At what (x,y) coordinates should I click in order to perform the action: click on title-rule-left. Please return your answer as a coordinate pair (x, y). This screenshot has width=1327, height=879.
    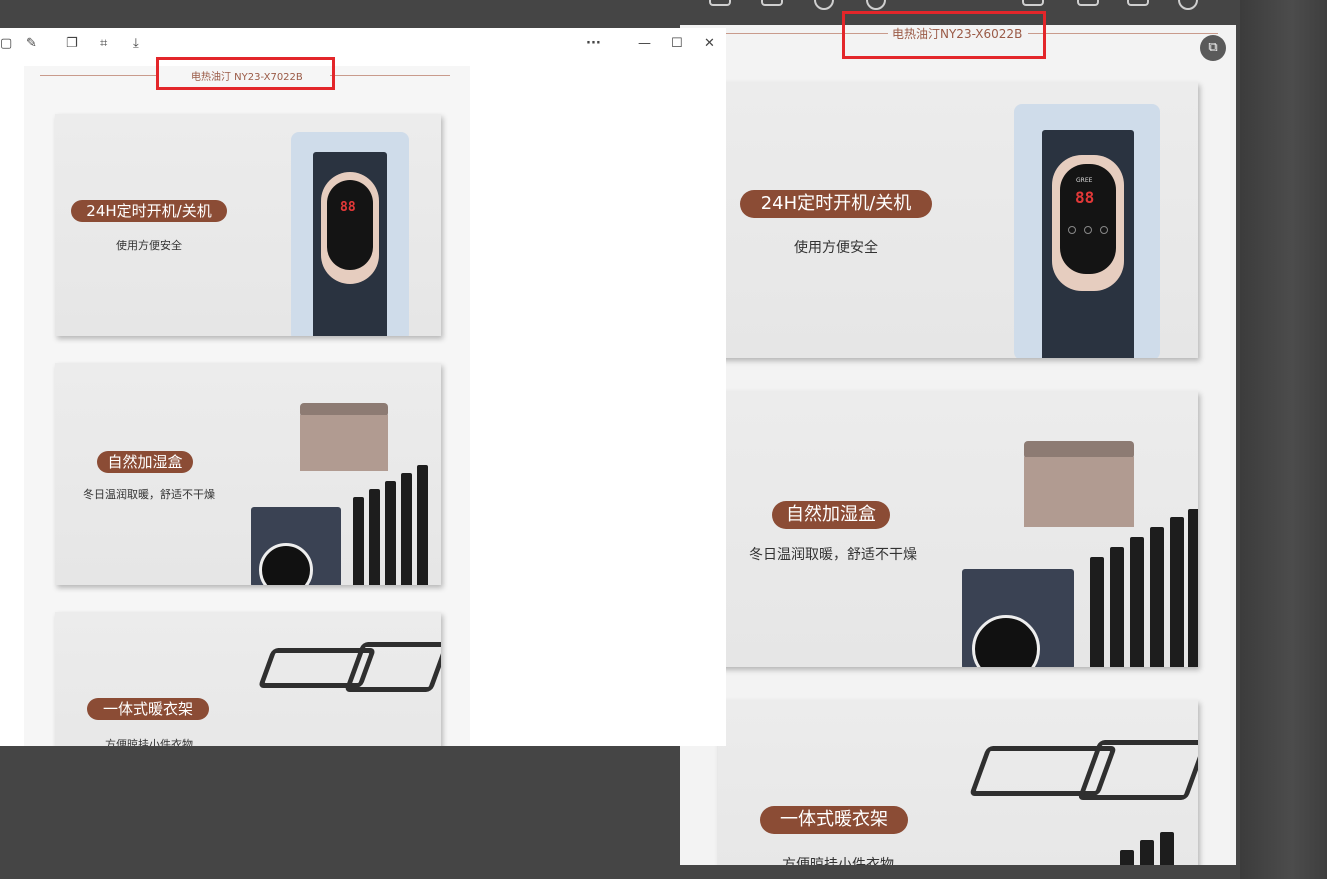
    Looking at the image, I should click on (98, 75).